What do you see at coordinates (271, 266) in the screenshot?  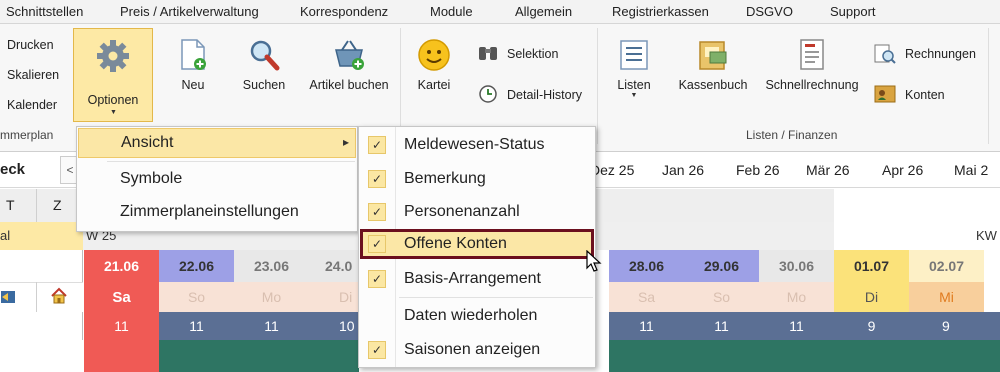 I see `date-cell: 23.06` at bounding box center [271, 266].